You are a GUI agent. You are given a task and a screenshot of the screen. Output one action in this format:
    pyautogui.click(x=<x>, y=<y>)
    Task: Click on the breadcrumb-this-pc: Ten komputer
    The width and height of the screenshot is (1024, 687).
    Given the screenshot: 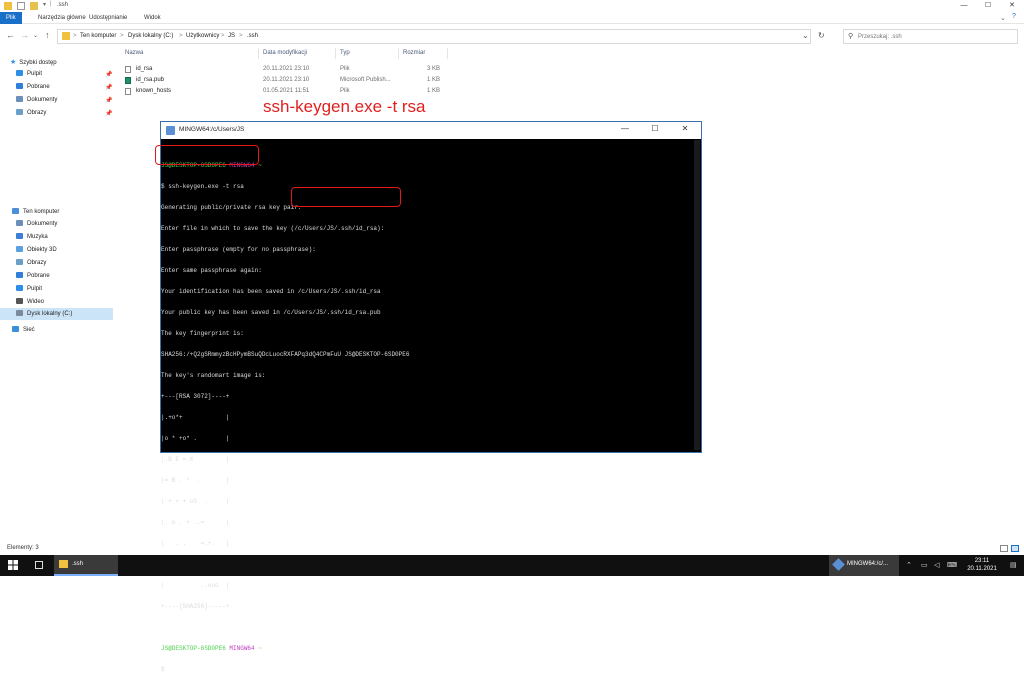 What is the action you would take?
    pyautogui.click(x=98, y=36)
    